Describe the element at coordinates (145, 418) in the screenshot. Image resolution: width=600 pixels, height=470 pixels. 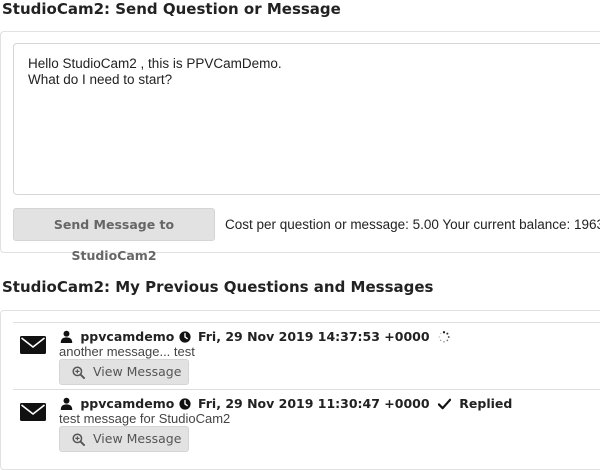
I see `message-preview: test message for StudioCam2` at that location.